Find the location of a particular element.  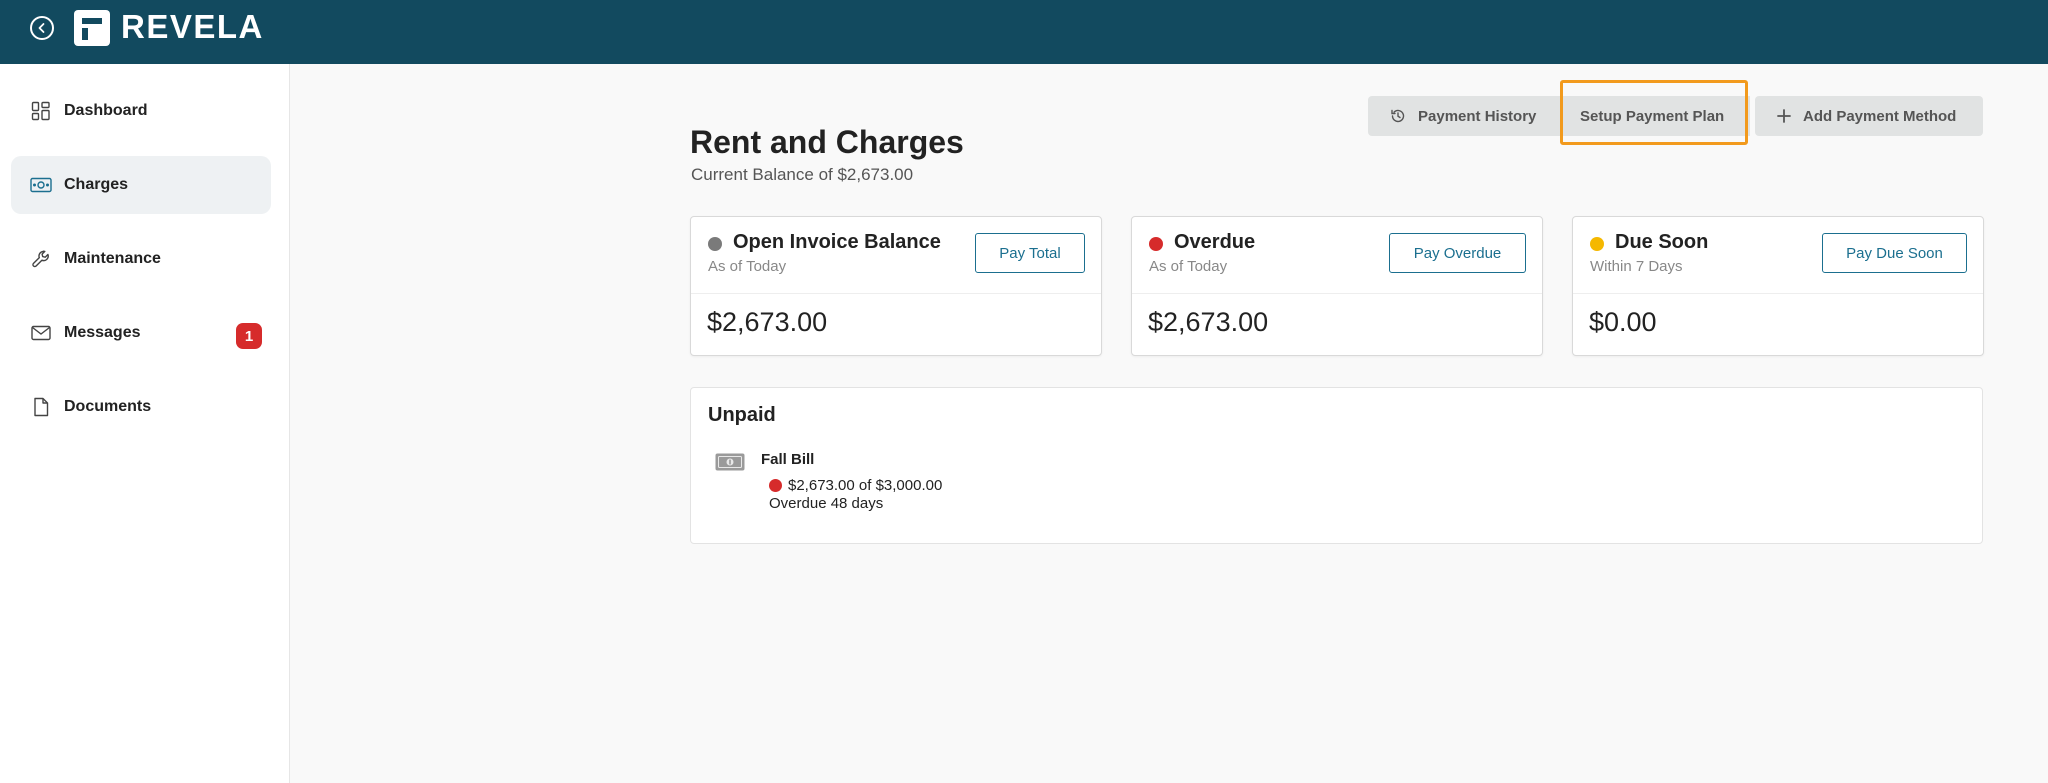

bill-status: Overdue 48 days is located at coordinates (826, 503).